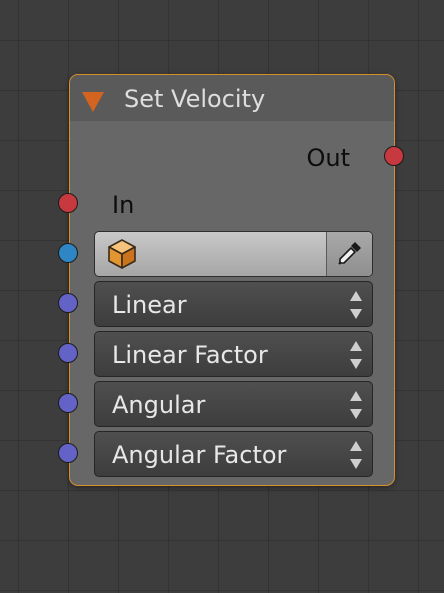  I want to click on triangle-down-icon, so click(93, 102).